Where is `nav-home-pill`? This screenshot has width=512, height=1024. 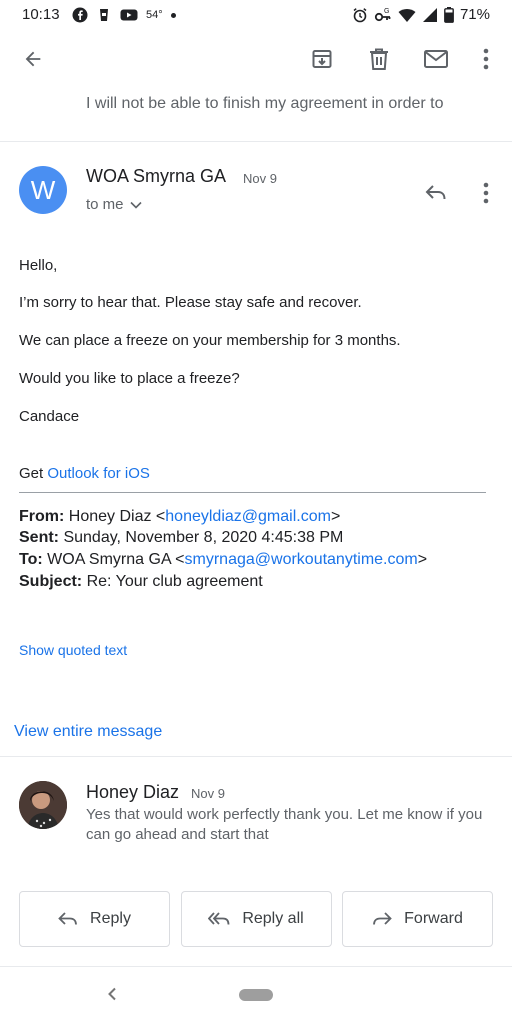
nav-home-pill is located at coordinates (256, 995).